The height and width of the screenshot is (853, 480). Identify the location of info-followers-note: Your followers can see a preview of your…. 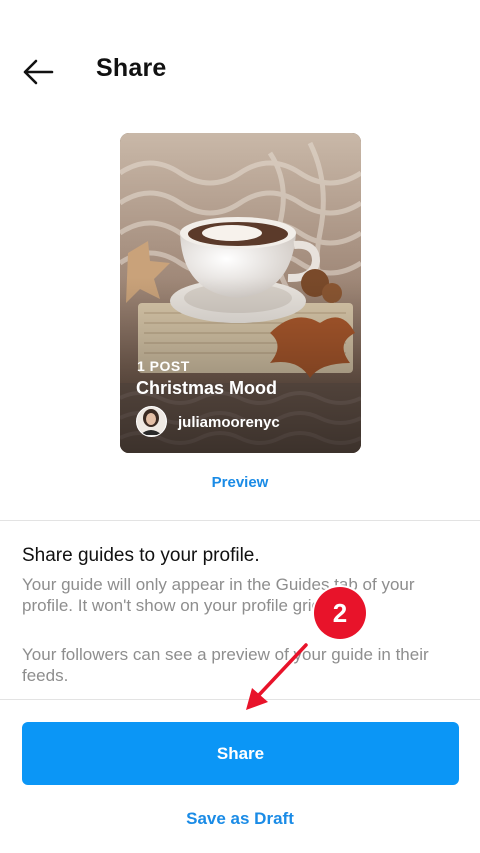
(225, 665).